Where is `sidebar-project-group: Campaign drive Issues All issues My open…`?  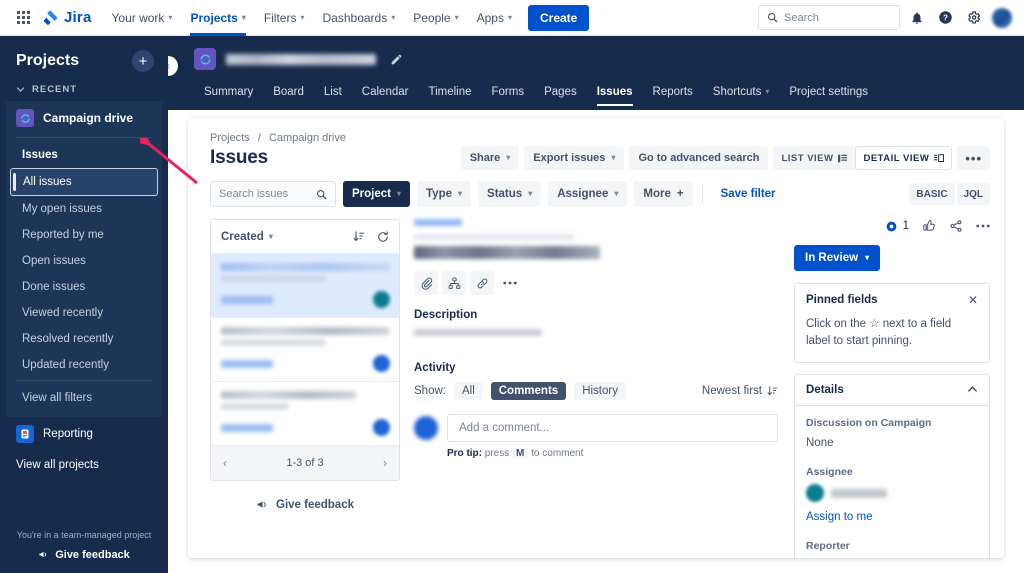
sidebar-project-group: Campaign drive Issues All issues My open… is located at coordinates (84, 259).